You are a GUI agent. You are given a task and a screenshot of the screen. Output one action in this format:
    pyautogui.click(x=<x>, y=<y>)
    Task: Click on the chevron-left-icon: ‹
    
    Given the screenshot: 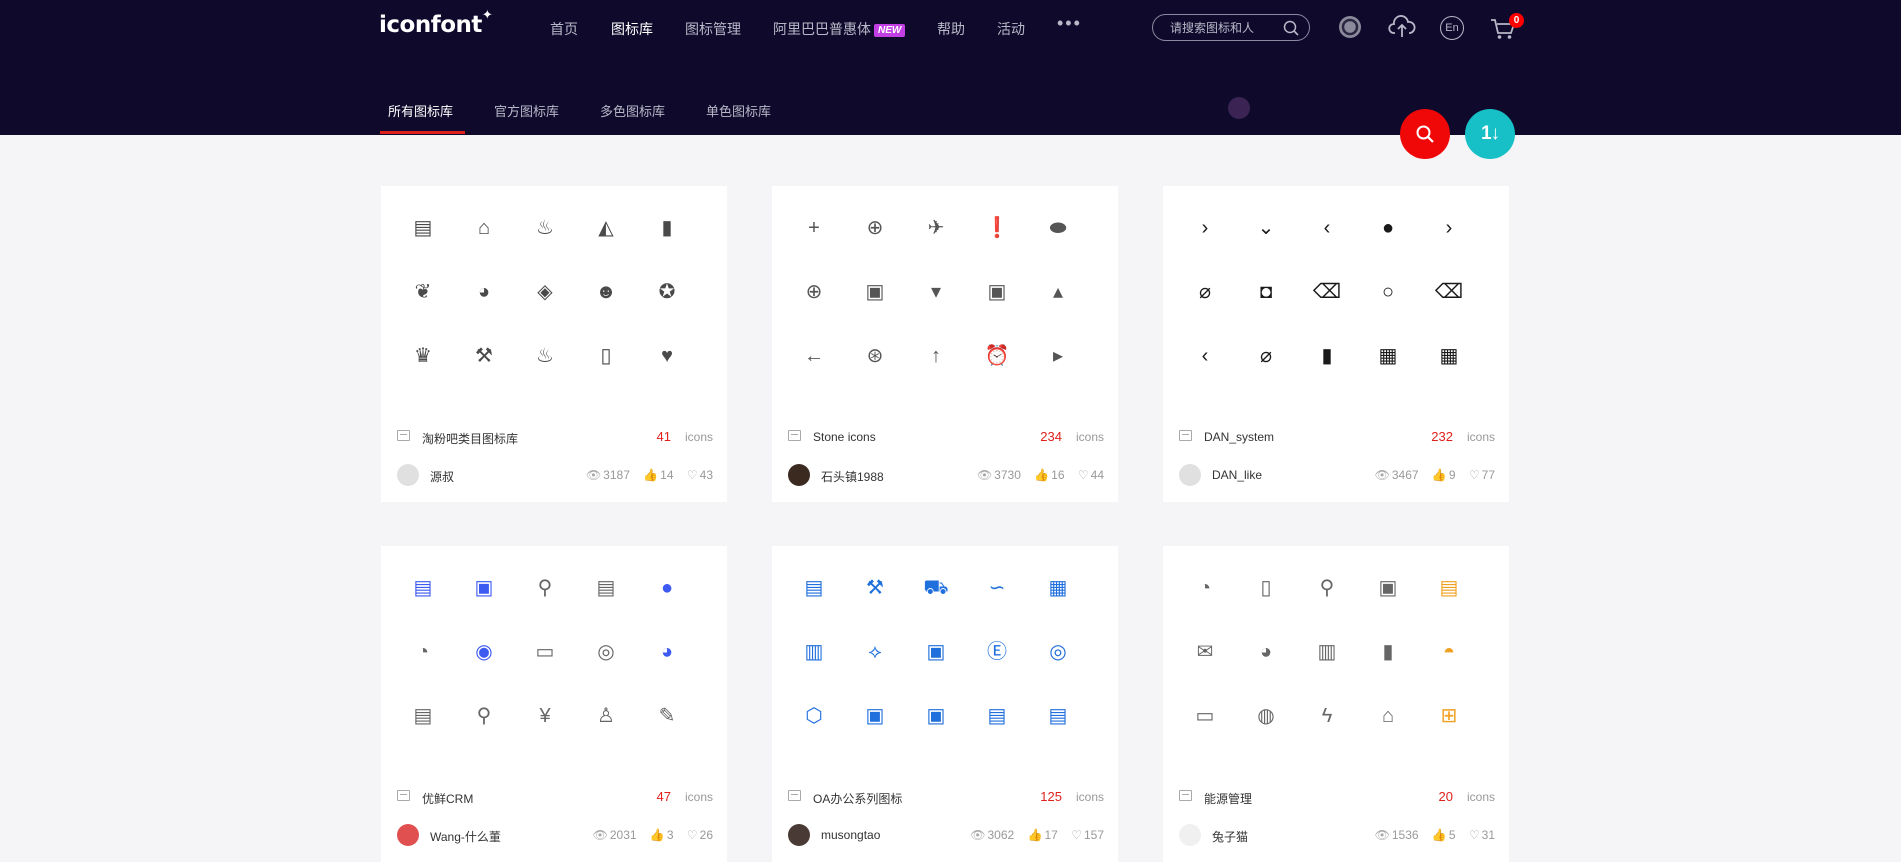 What is the action you would take?
    pyautogui.click(x=1327, y=228)
    